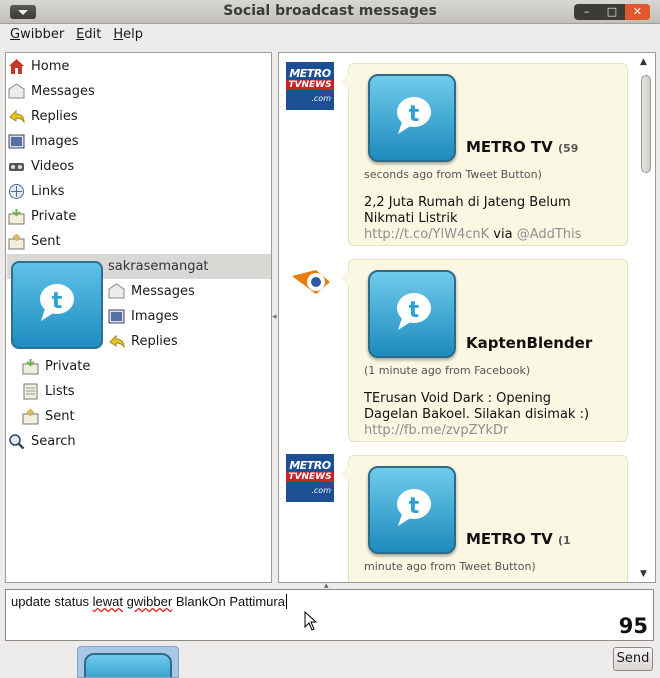  I want to click on window-title: Social broadcast messages, so click(330, 11).